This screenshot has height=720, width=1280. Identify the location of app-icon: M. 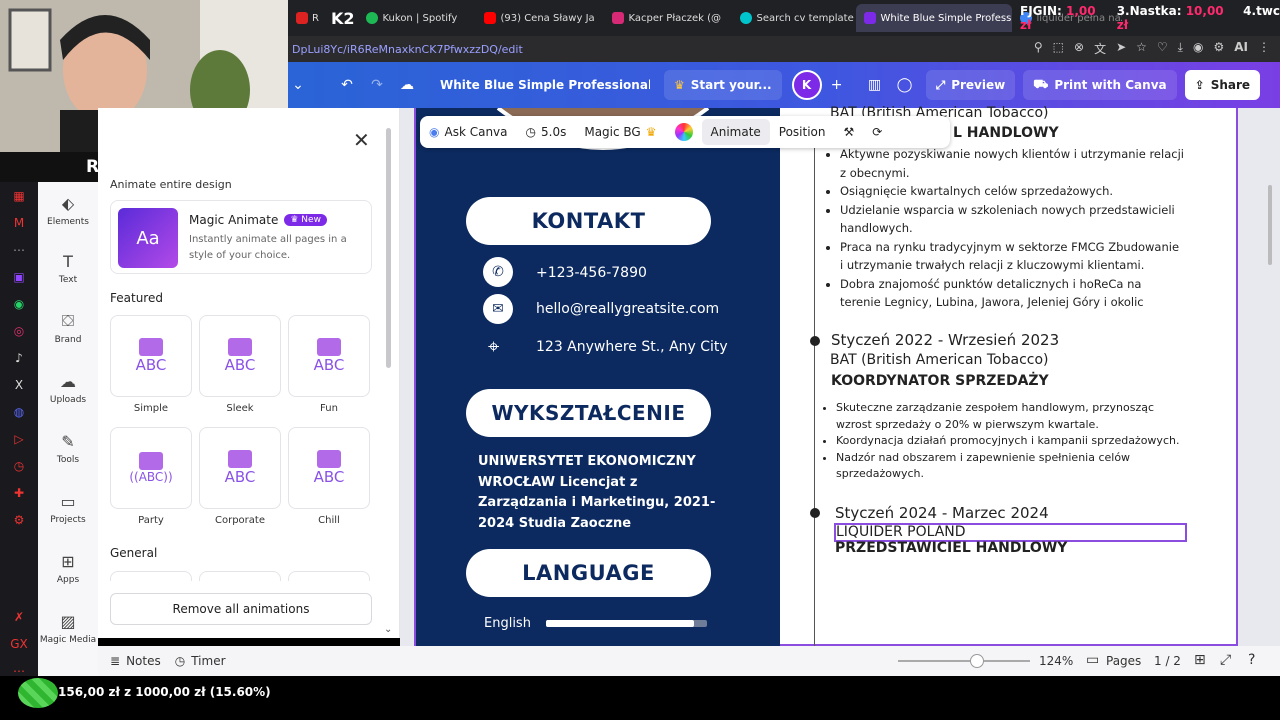
(19, 222).